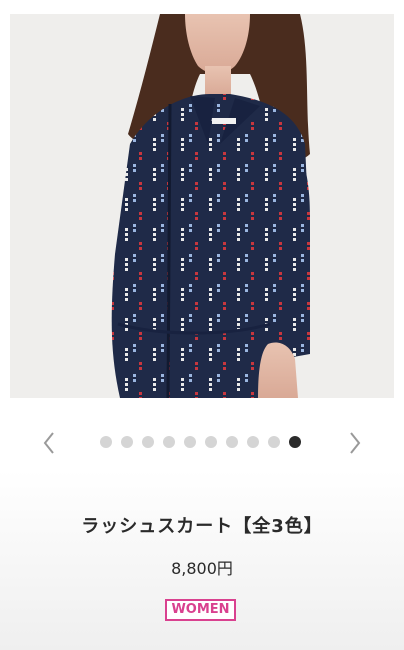 Image resolution: width=404 pixels, height=650 pixels. I want to click on carousel-pagination, so click(200, 442).